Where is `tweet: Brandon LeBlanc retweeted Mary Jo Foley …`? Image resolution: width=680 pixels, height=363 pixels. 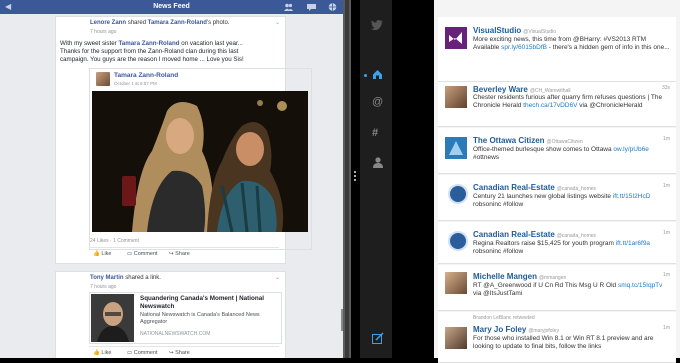 tweet: Brandon LeBlanc retweeted Mary Jo Foley … is located at coordinates (557, 337).